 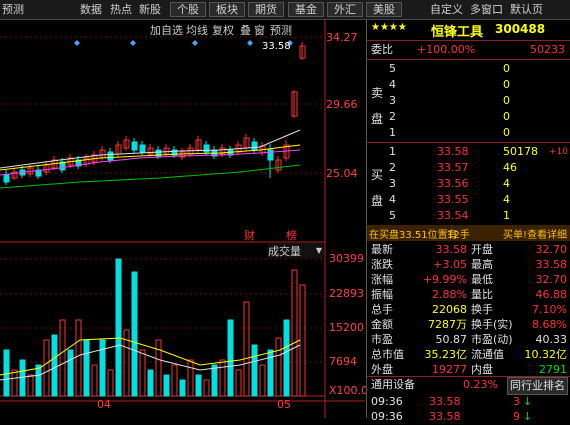 What do you see at coordinates (468, 279) in the screenshot?
I see `stat-row: 涨幅 +9.99% 最低 32.70` at bounding box center [468, 279].